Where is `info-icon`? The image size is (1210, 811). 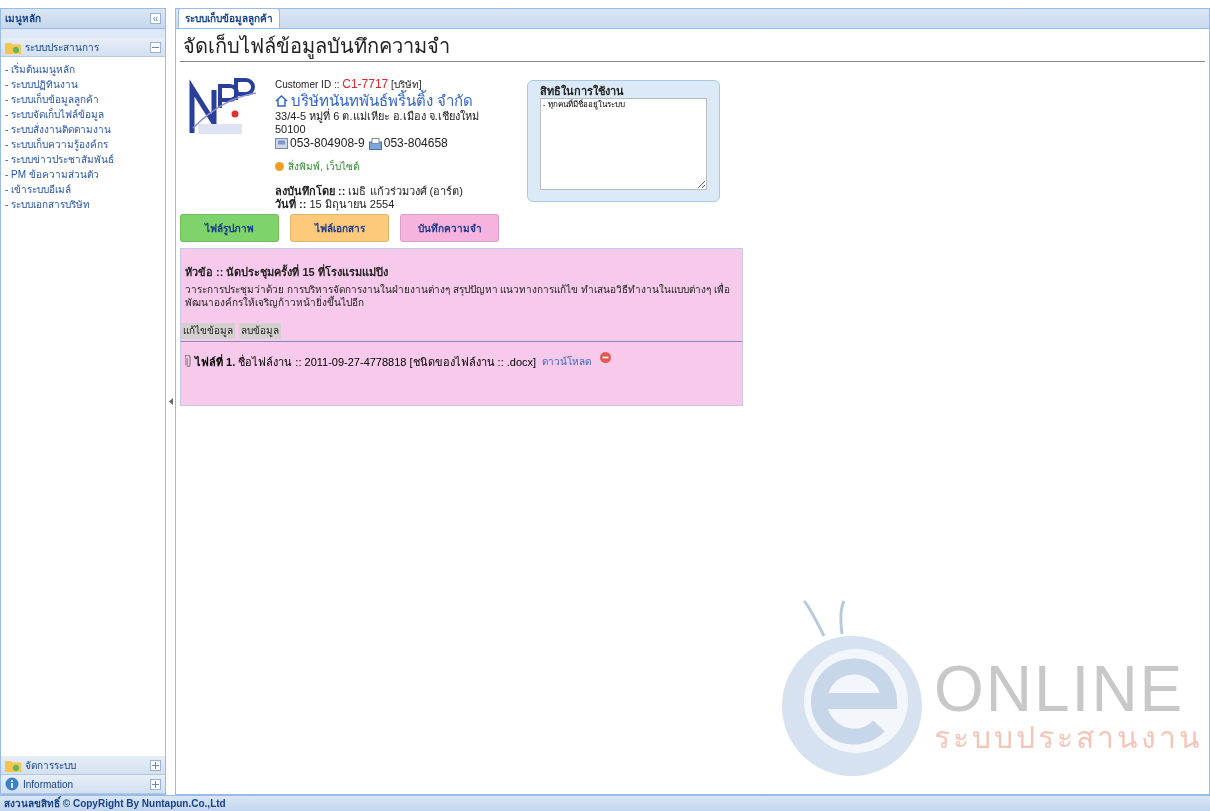
info-icon is located at coordinates (12, 784).